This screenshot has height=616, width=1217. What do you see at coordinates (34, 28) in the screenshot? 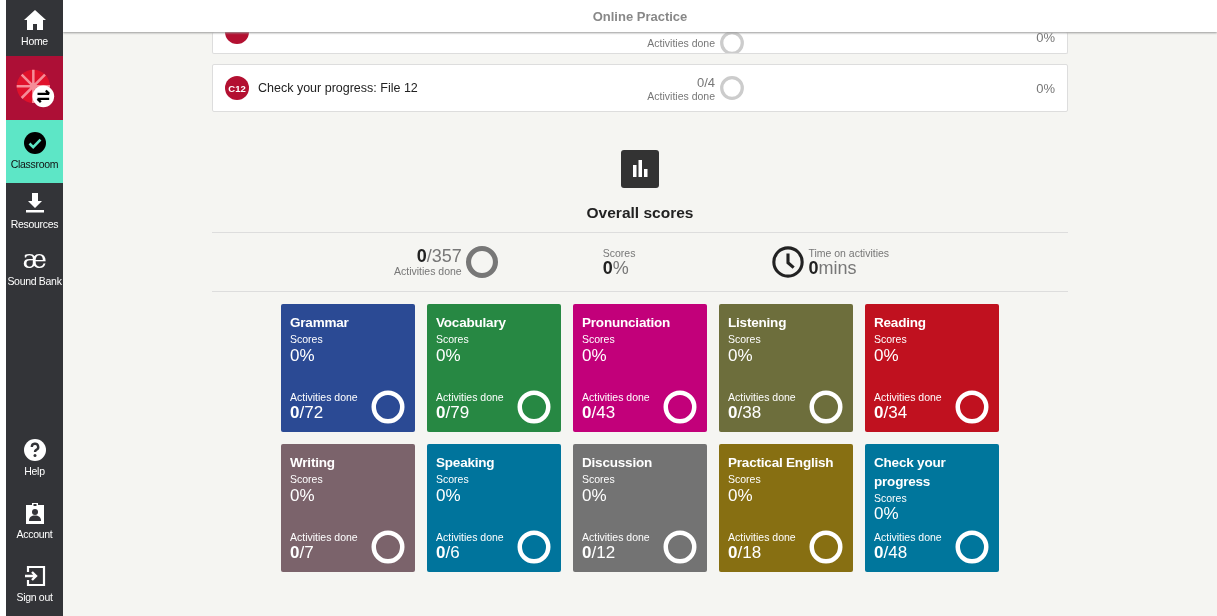
I see `nav-item: Home` at bounding box center [34, 28].